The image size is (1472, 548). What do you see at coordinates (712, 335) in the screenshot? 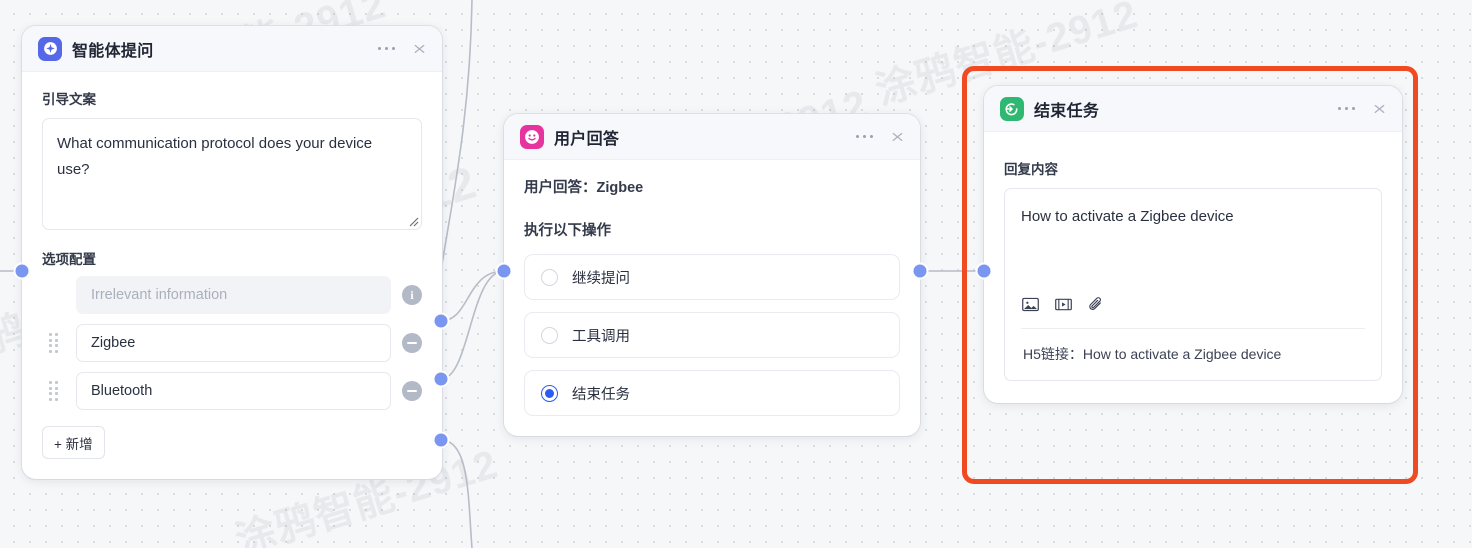
I see `radio-option-tool-call: 工具调用` at bounding box center [712, 335].